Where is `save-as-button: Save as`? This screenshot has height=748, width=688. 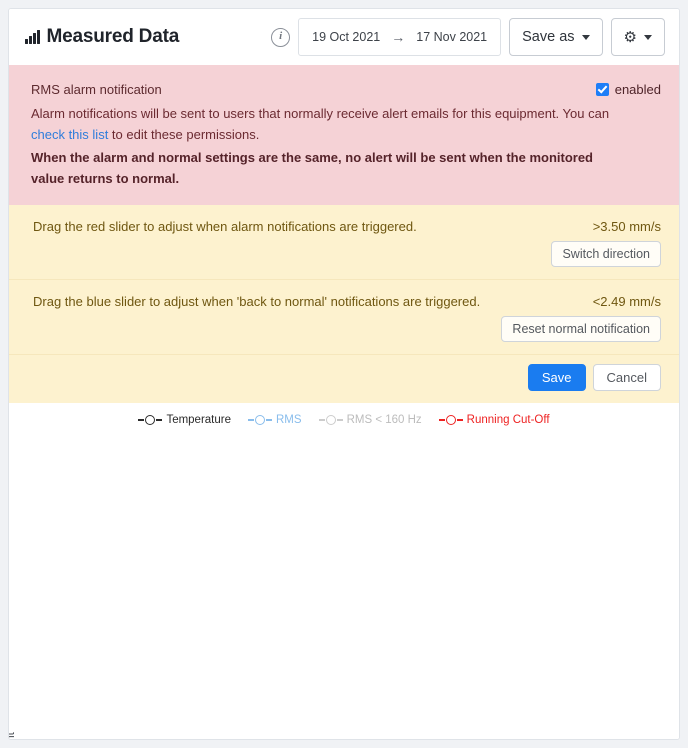 save-as-button: Save as is located at coordinates (556, 37).